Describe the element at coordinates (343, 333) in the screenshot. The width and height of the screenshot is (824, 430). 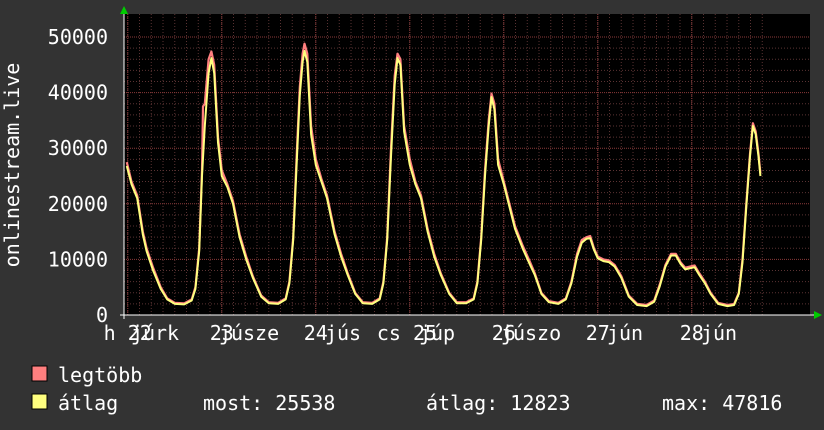
I see `x-tick-label: jús` at that location.